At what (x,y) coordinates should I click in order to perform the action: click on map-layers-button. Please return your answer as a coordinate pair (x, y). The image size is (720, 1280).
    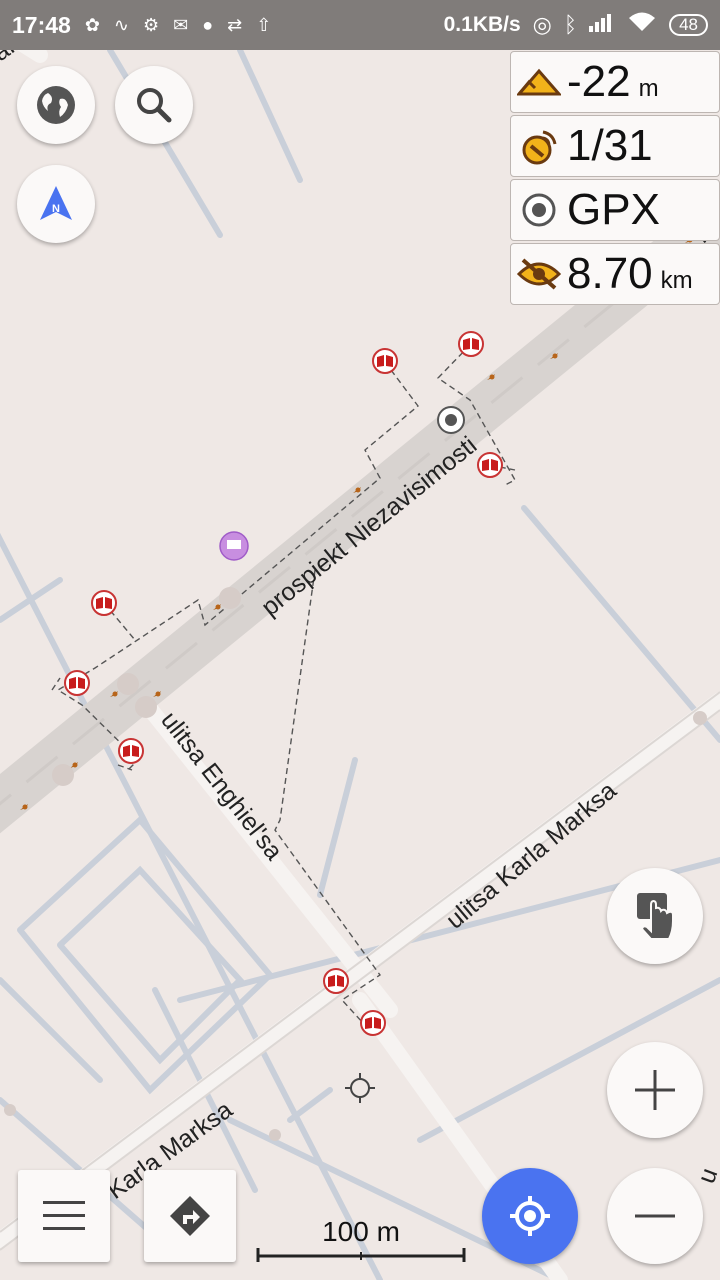
    Looking at the image, I should click on (56, 105).